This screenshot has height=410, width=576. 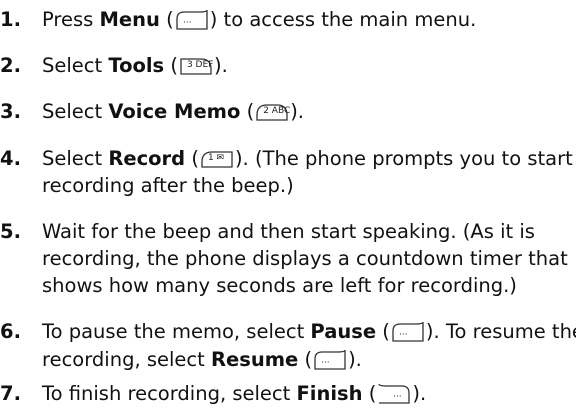 I want to click on resume-label: Resume, so click(x=254, y=359).